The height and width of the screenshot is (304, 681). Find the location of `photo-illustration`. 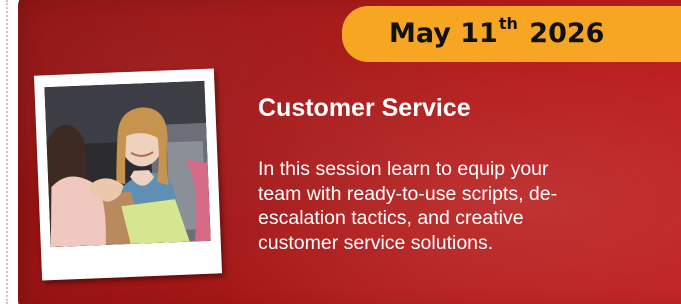

photo-illustration is located at coordinates (127, 164).